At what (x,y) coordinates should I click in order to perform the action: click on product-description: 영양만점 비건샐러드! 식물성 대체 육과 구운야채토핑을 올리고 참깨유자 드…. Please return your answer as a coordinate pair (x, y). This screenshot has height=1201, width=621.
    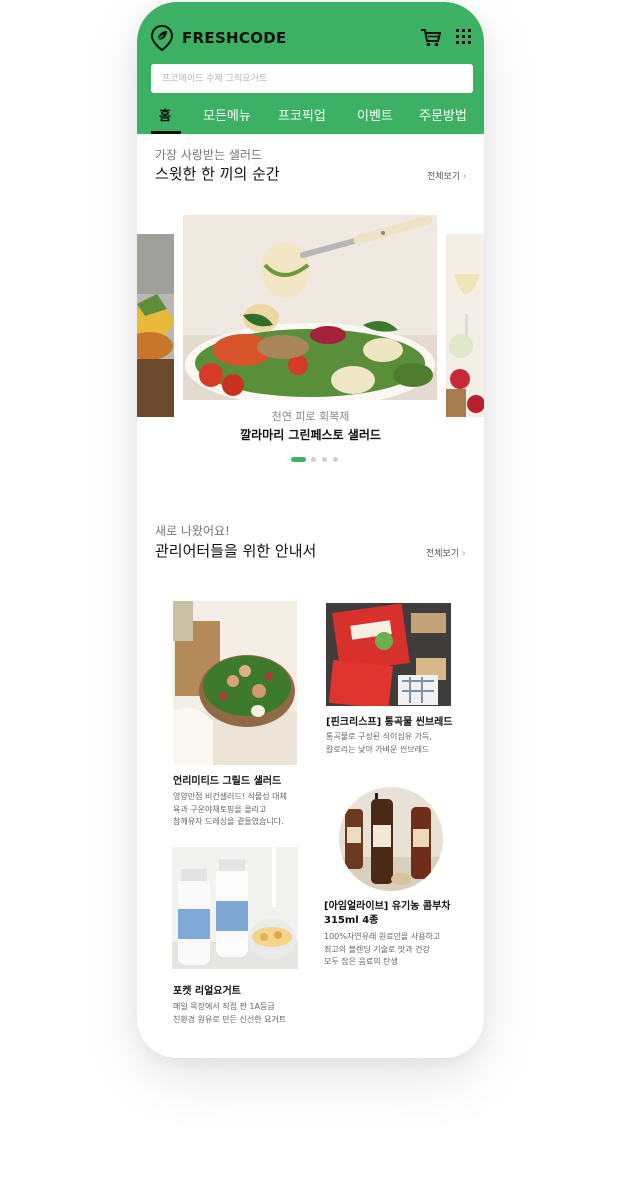
    Looking at the image, I should click on (230, 810).